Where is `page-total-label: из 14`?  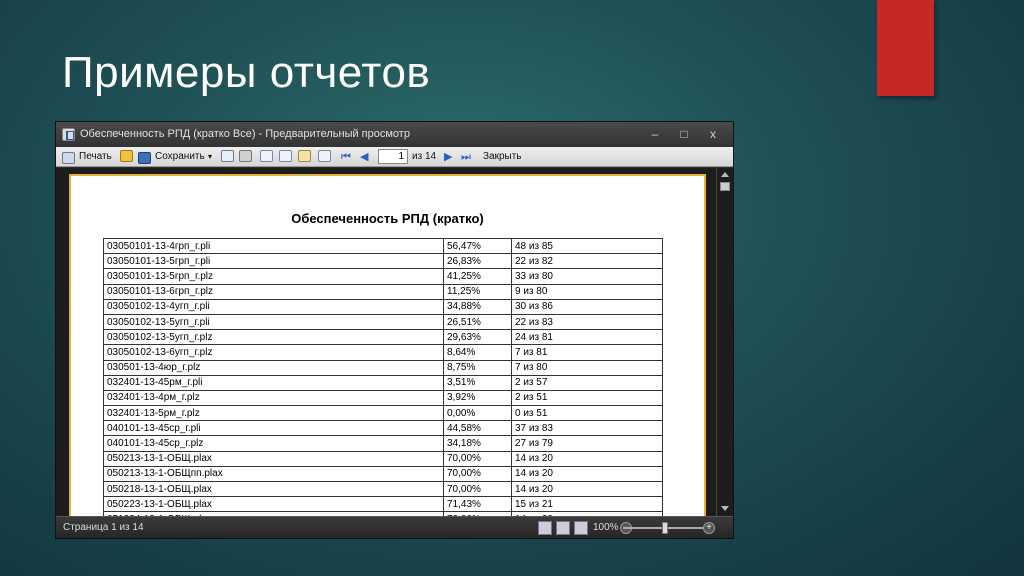 page-total-label: из 14 is located at coordinates (424, 156).